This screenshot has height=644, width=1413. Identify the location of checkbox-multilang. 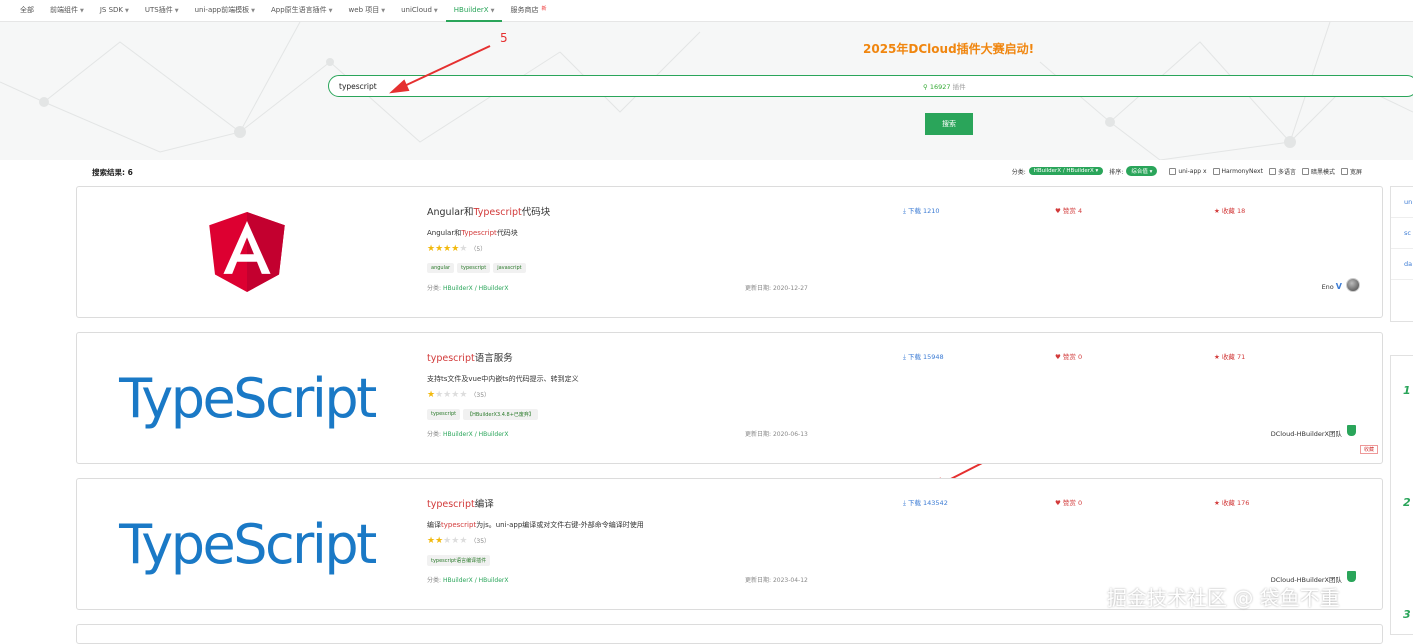
(1272, 171).